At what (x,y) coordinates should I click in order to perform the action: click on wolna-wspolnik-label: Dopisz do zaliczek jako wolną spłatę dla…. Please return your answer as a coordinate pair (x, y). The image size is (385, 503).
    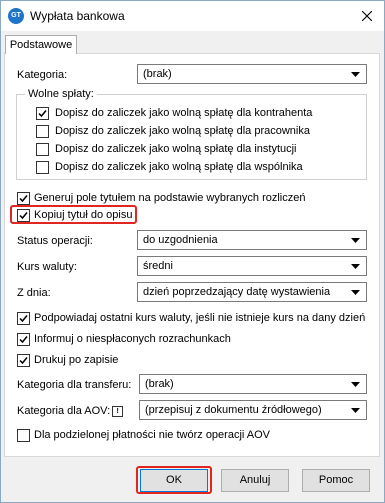
    Looking at the image, I should click on (179, 167).